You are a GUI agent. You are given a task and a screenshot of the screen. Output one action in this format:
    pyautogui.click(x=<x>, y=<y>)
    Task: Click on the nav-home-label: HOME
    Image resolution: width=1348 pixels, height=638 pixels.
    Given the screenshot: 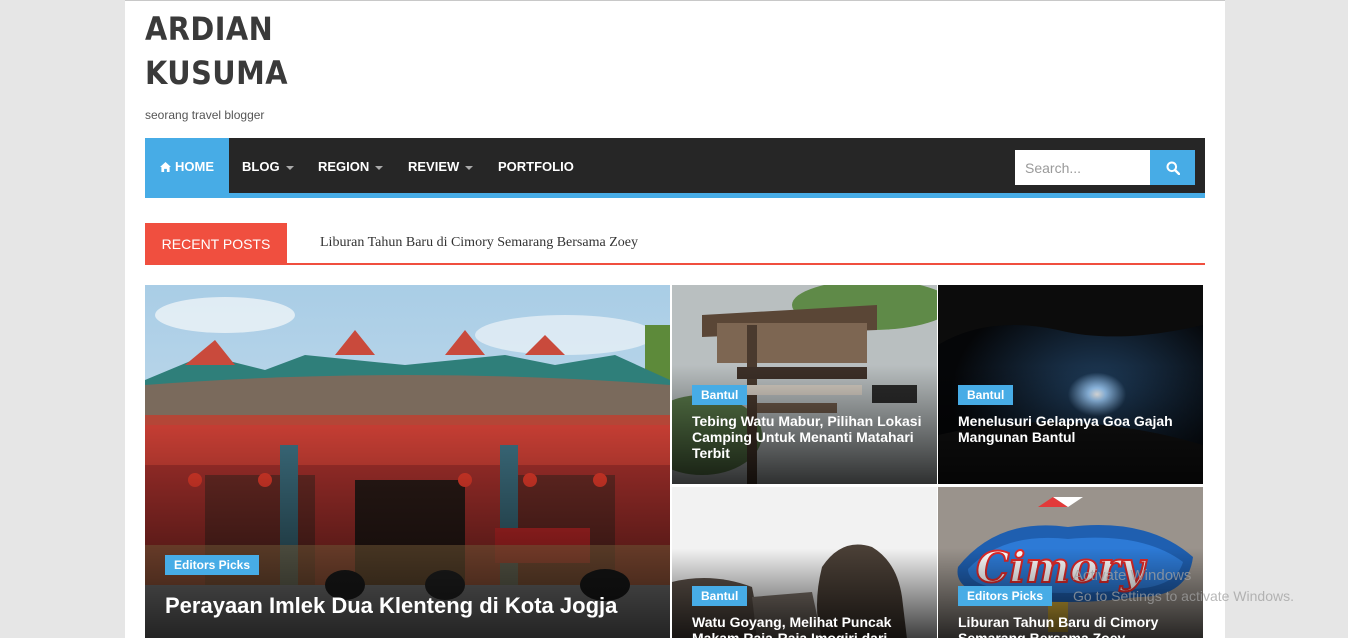 What is the action you would take?
    pyautogui.click(x=194, y=166)
    